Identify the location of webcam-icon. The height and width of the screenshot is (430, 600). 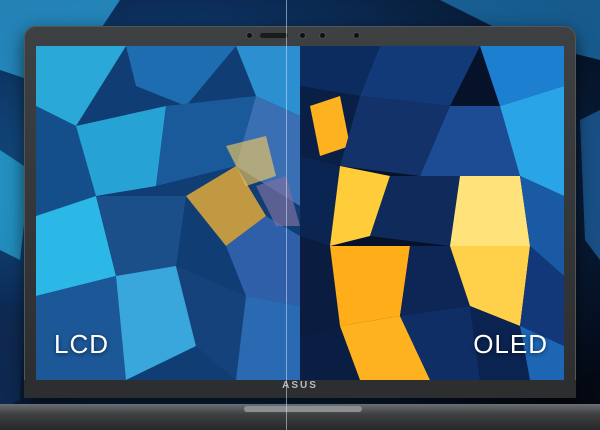
(302, 35).